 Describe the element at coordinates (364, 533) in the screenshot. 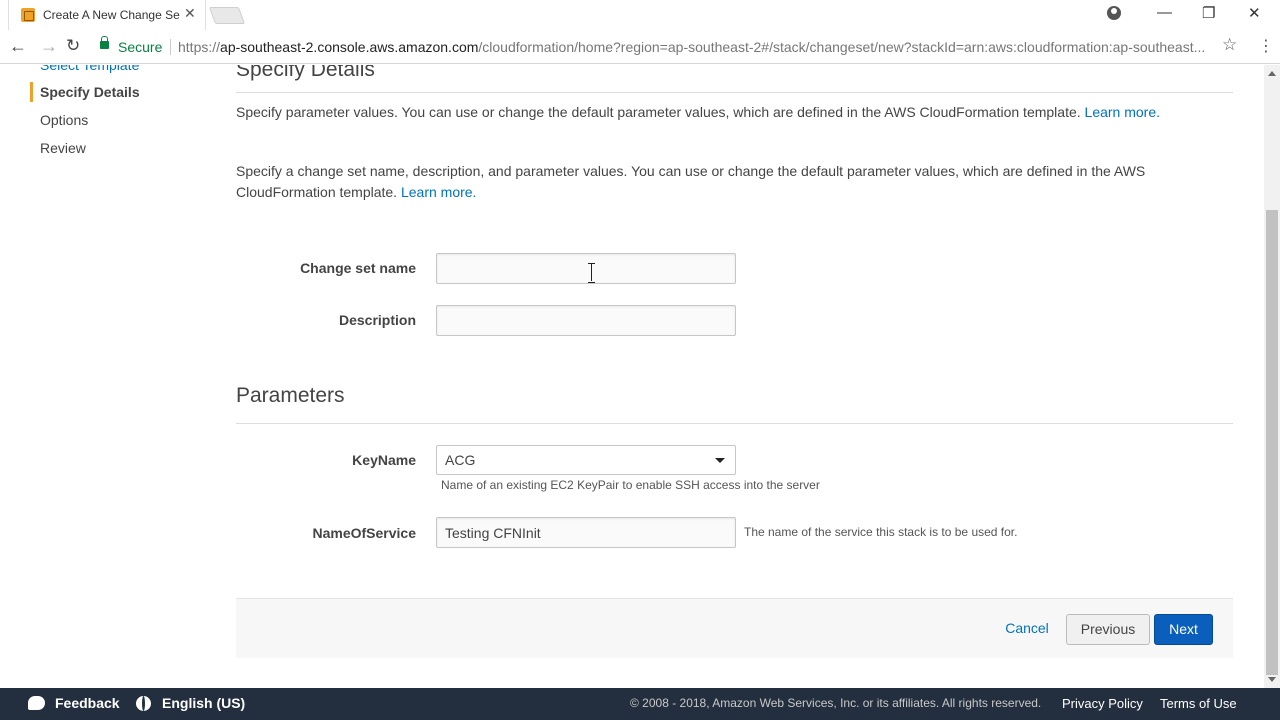

I see `nameofservice-label: NameOfService` at that location.